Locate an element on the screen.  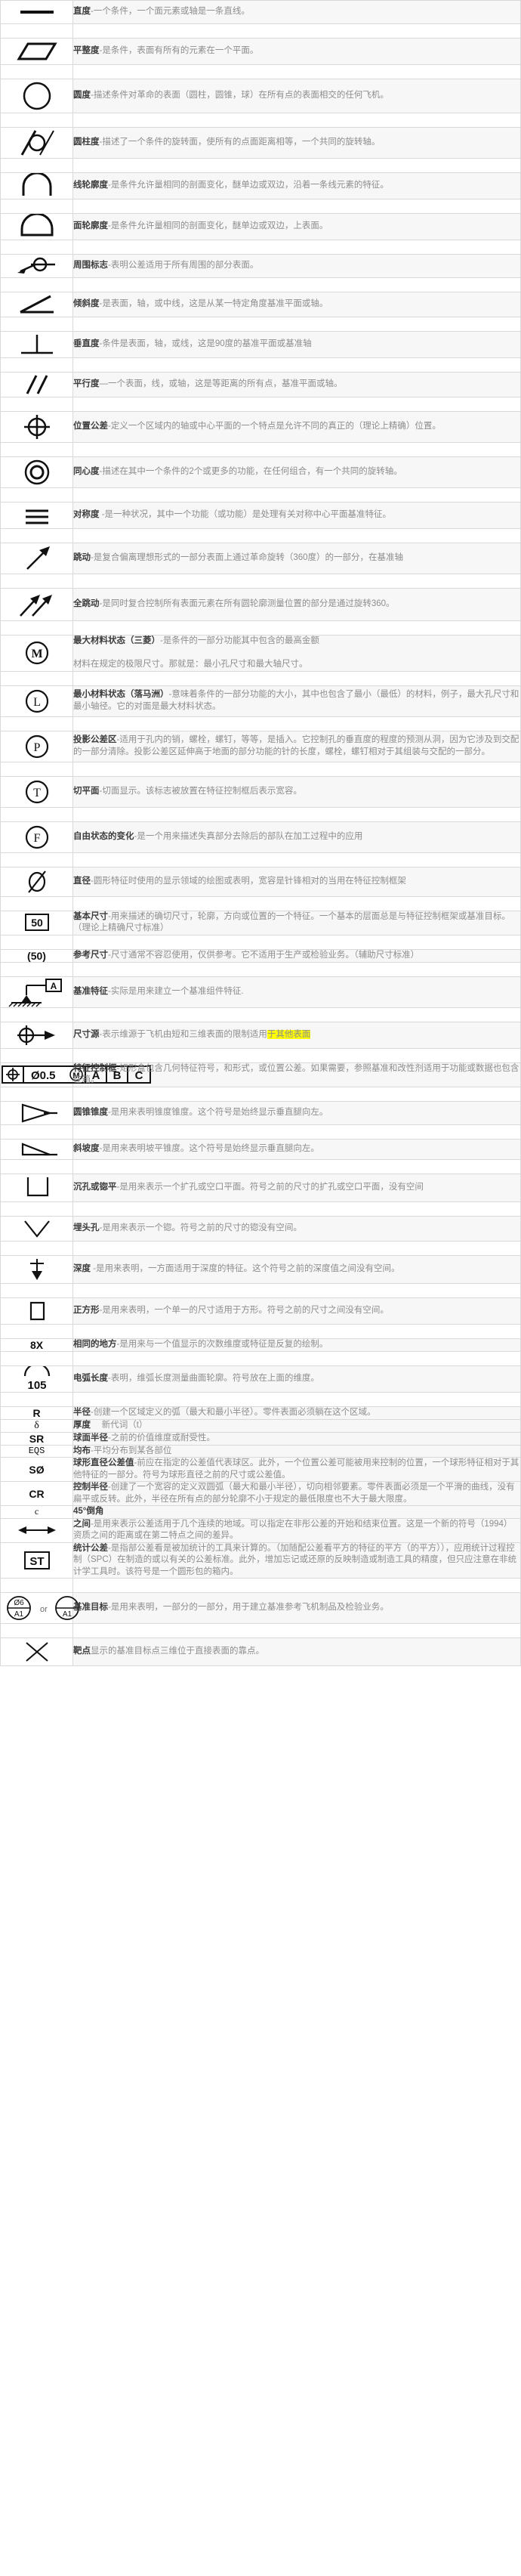
symbol-term: 基准特征 is located at coordinates (90, 991).